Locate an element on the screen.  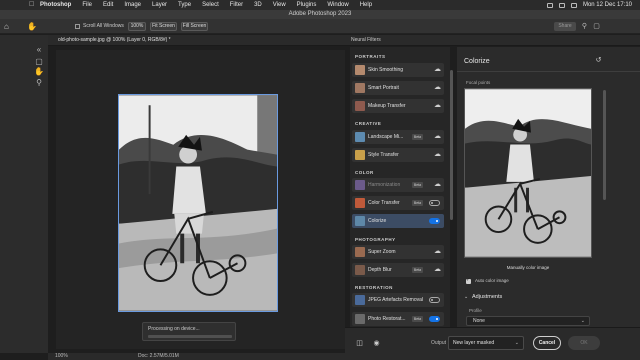
share-button: Share is located at coordinates (565, 26).